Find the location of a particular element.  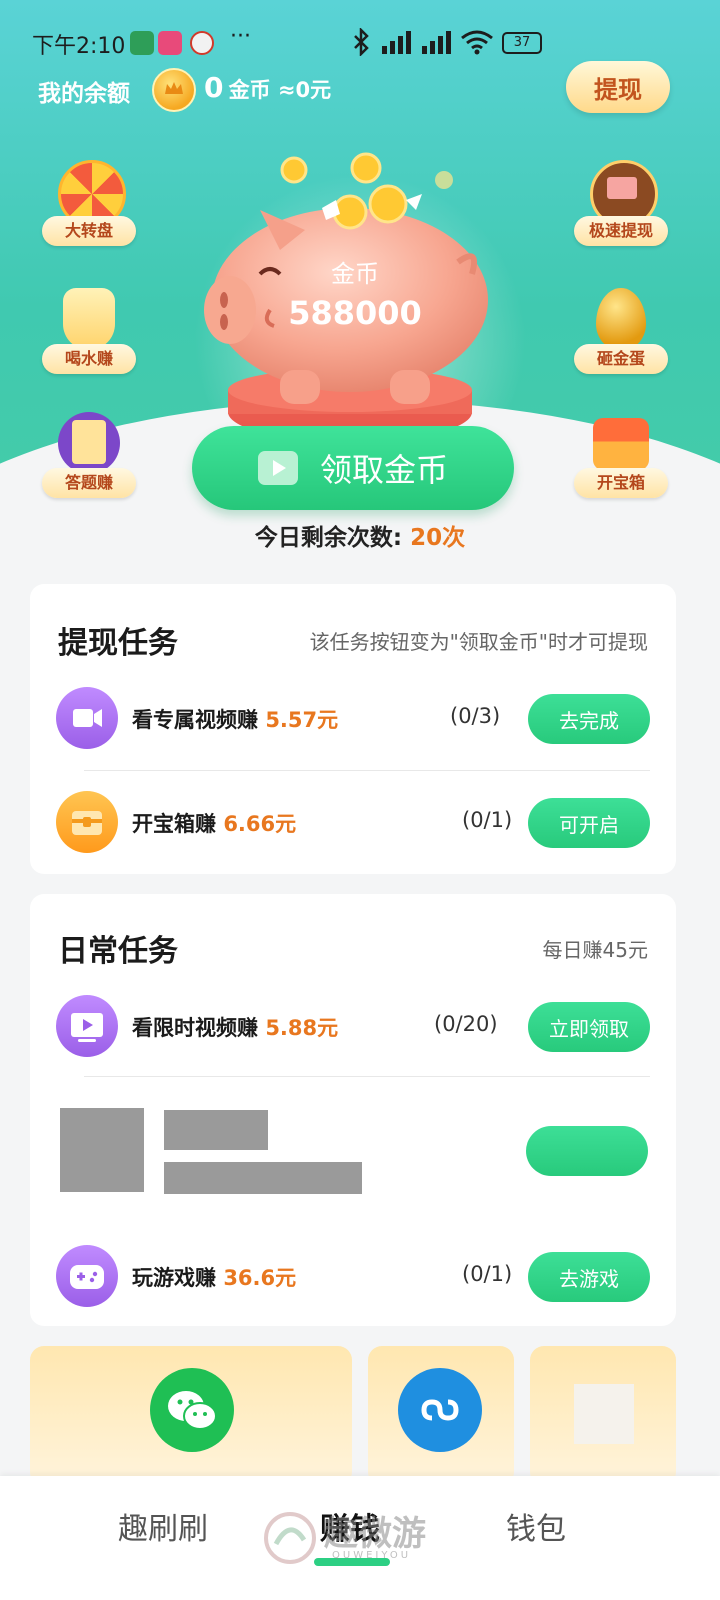

status-bar: 下午2:10 ··· 37 is located at coordinates (360, 42).